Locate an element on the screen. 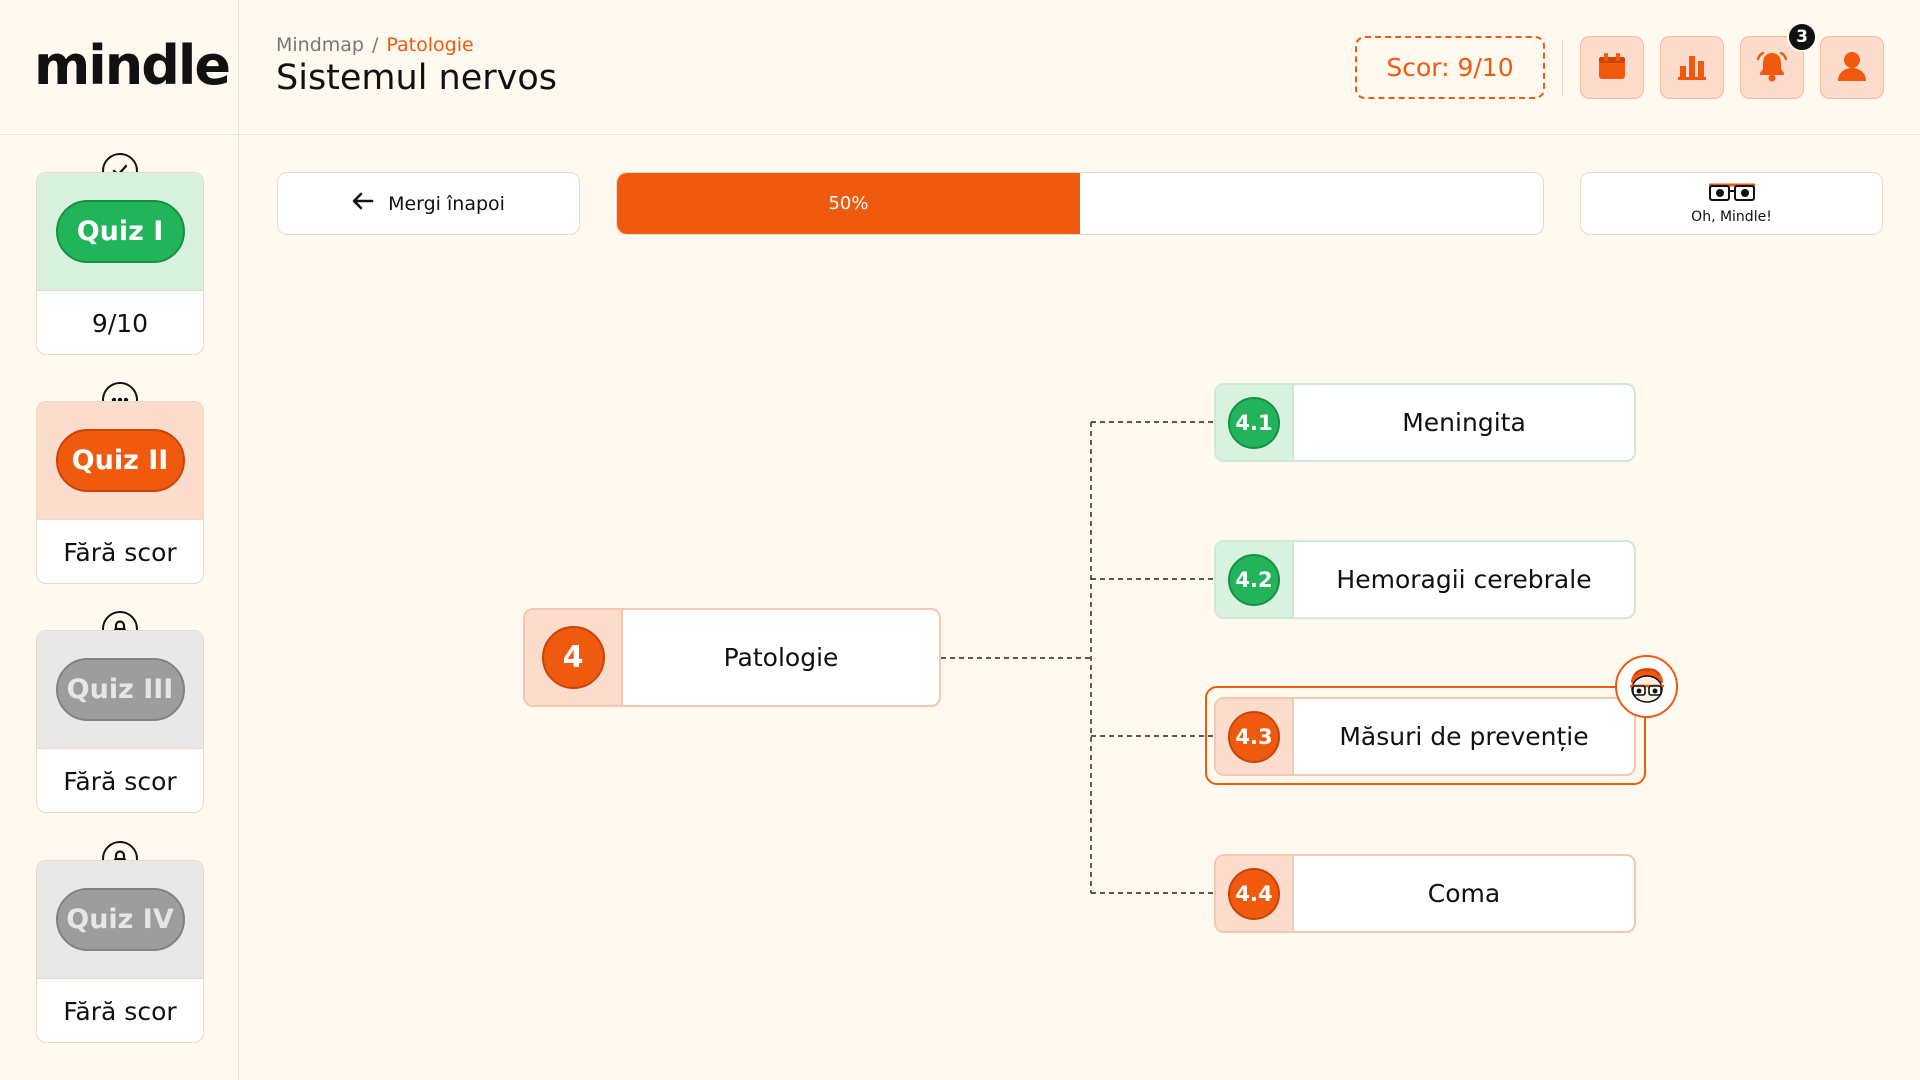 This screenshot has height=1080, width=1920. mindmap-node-4-1: 4.1 Meningita is located at coordinates (1425, 422).